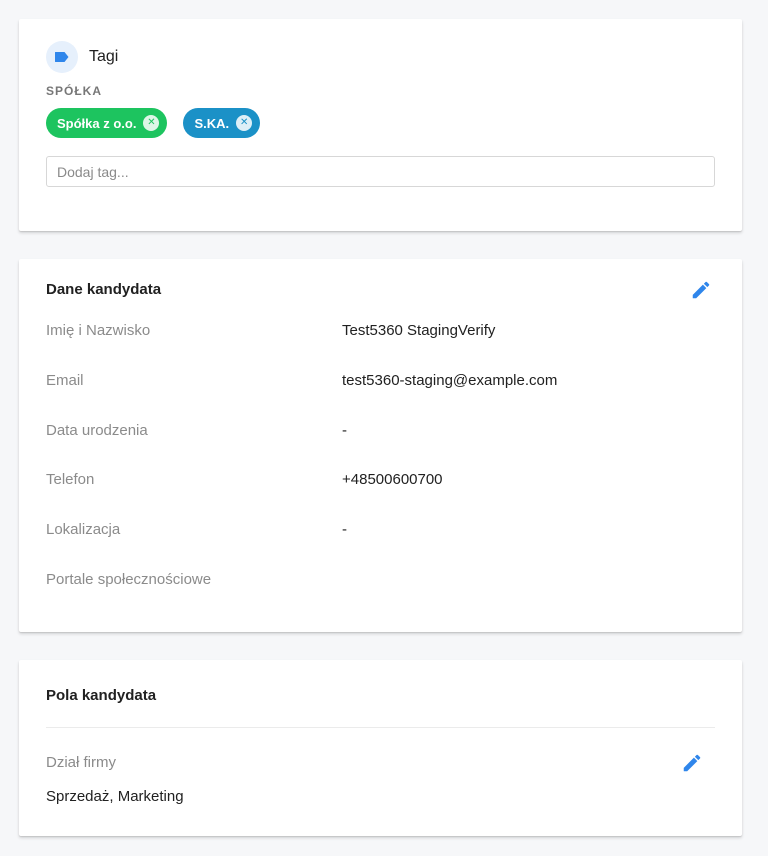 Image resolution: width=768 pixels, height=856 pixels. Describe the element at coordinates (97, 123) in the screenshot. I see `tag-chip-label: Spółka z o.o.` at that location.